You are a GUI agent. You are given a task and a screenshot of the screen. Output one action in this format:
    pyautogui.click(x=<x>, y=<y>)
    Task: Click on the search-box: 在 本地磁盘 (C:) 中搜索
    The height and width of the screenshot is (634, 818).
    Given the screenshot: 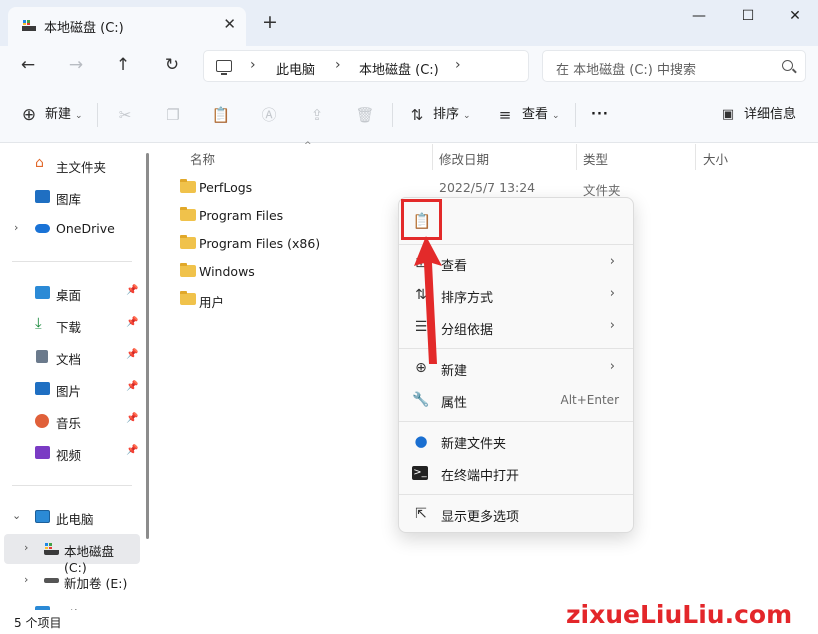 What is the action you would take?
    pyautogui.click(x=674, y=66)
    